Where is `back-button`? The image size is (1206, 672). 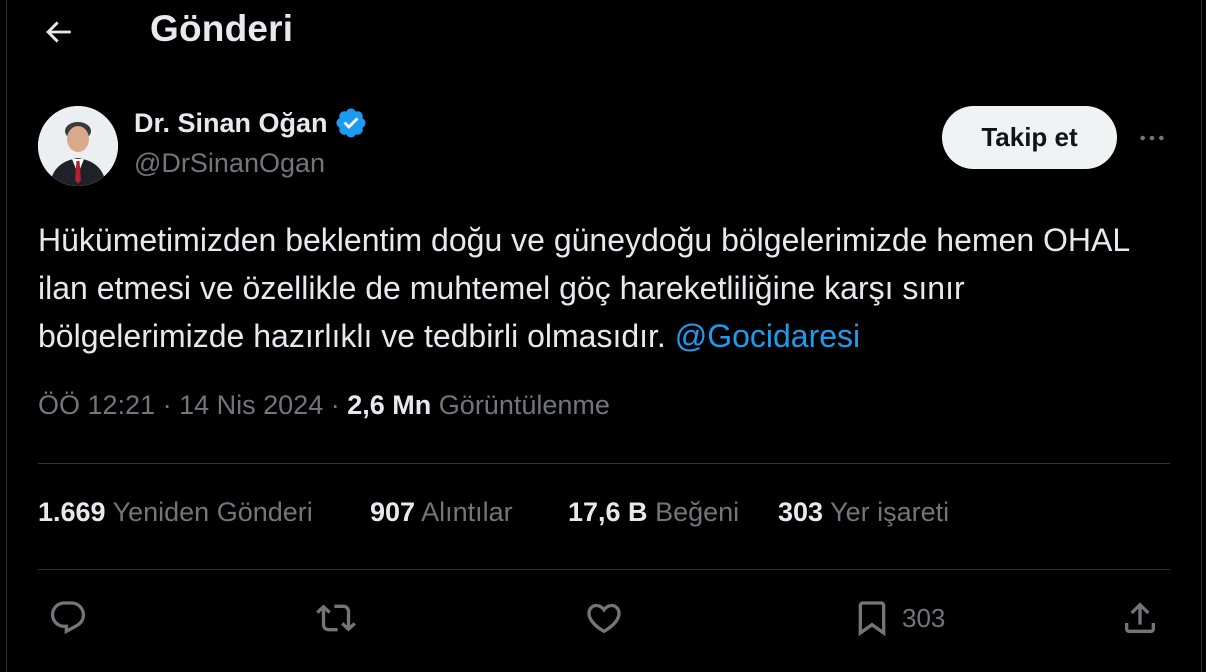
back-button is located at coordinates (58, 32).